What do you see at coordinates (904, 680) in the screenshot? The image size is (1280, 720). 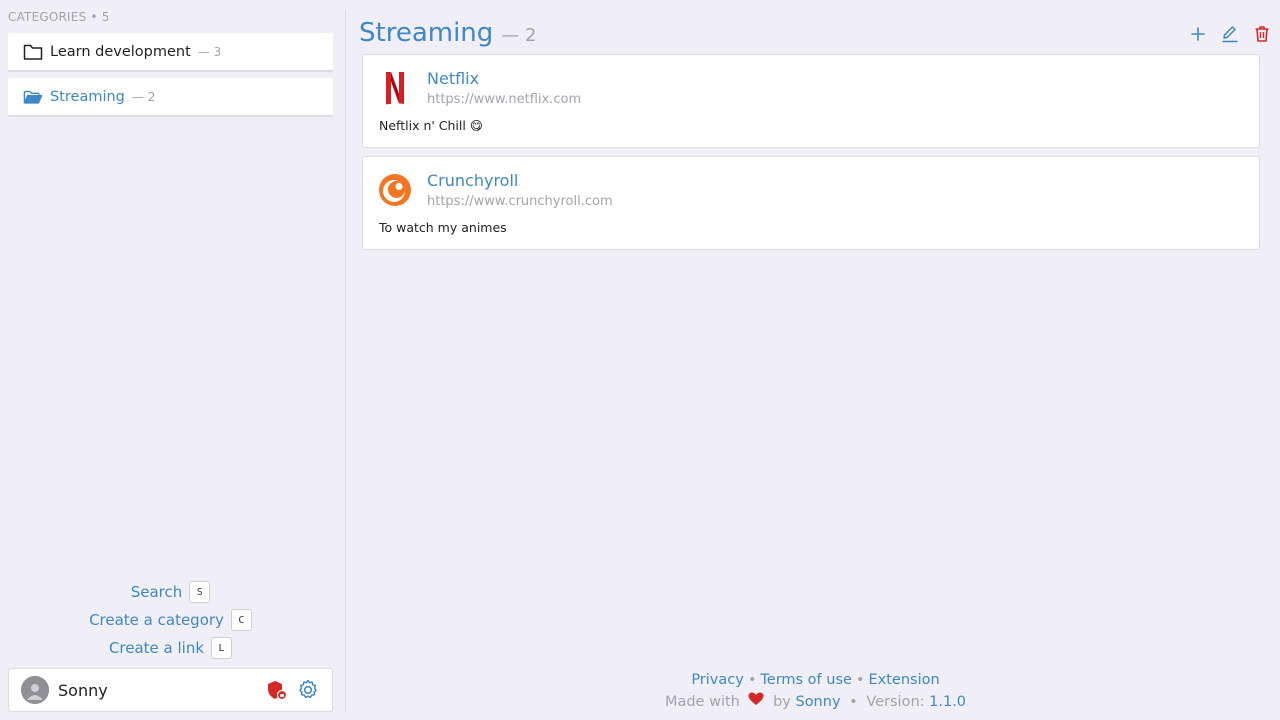 I see `extension-link: Extension` at bounding box center [904, 680].